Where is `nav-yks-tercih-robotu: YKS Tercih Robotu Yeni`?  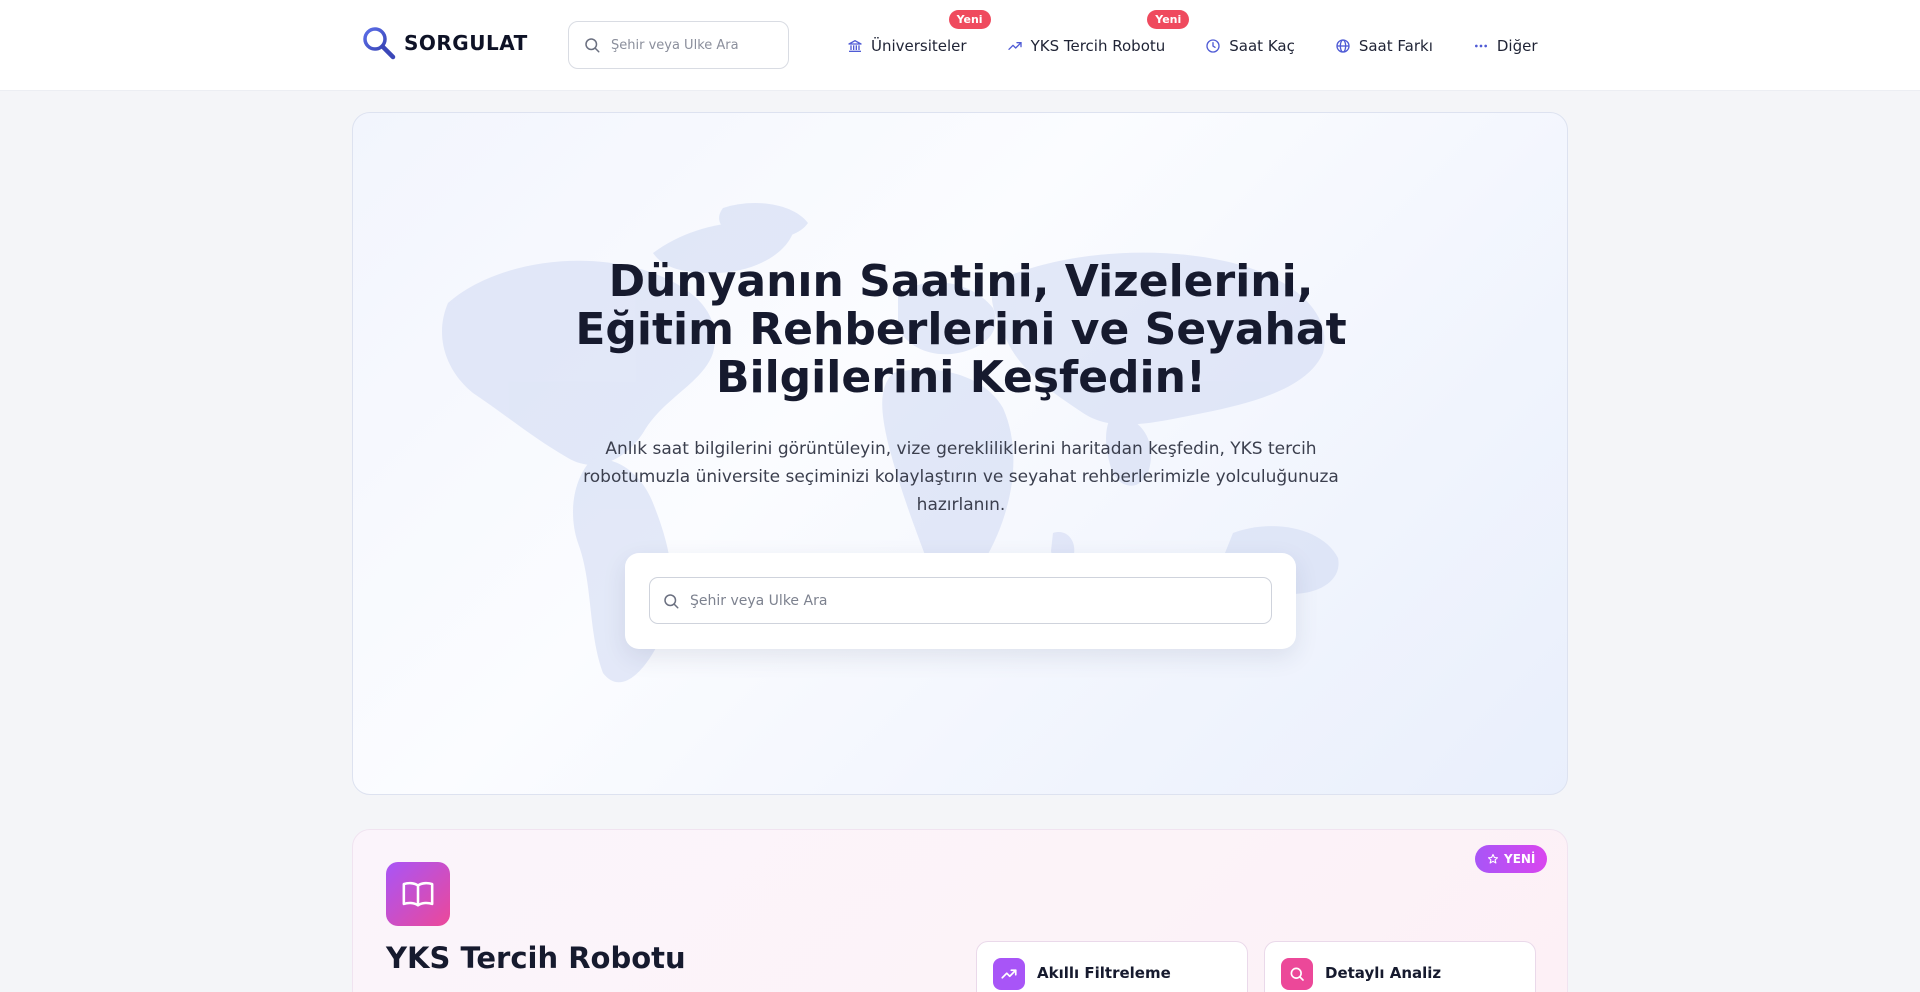
nav-yks-tercih-robotu: YKS Tercih Robotu Yeni is located at coordinates (1098, 32).